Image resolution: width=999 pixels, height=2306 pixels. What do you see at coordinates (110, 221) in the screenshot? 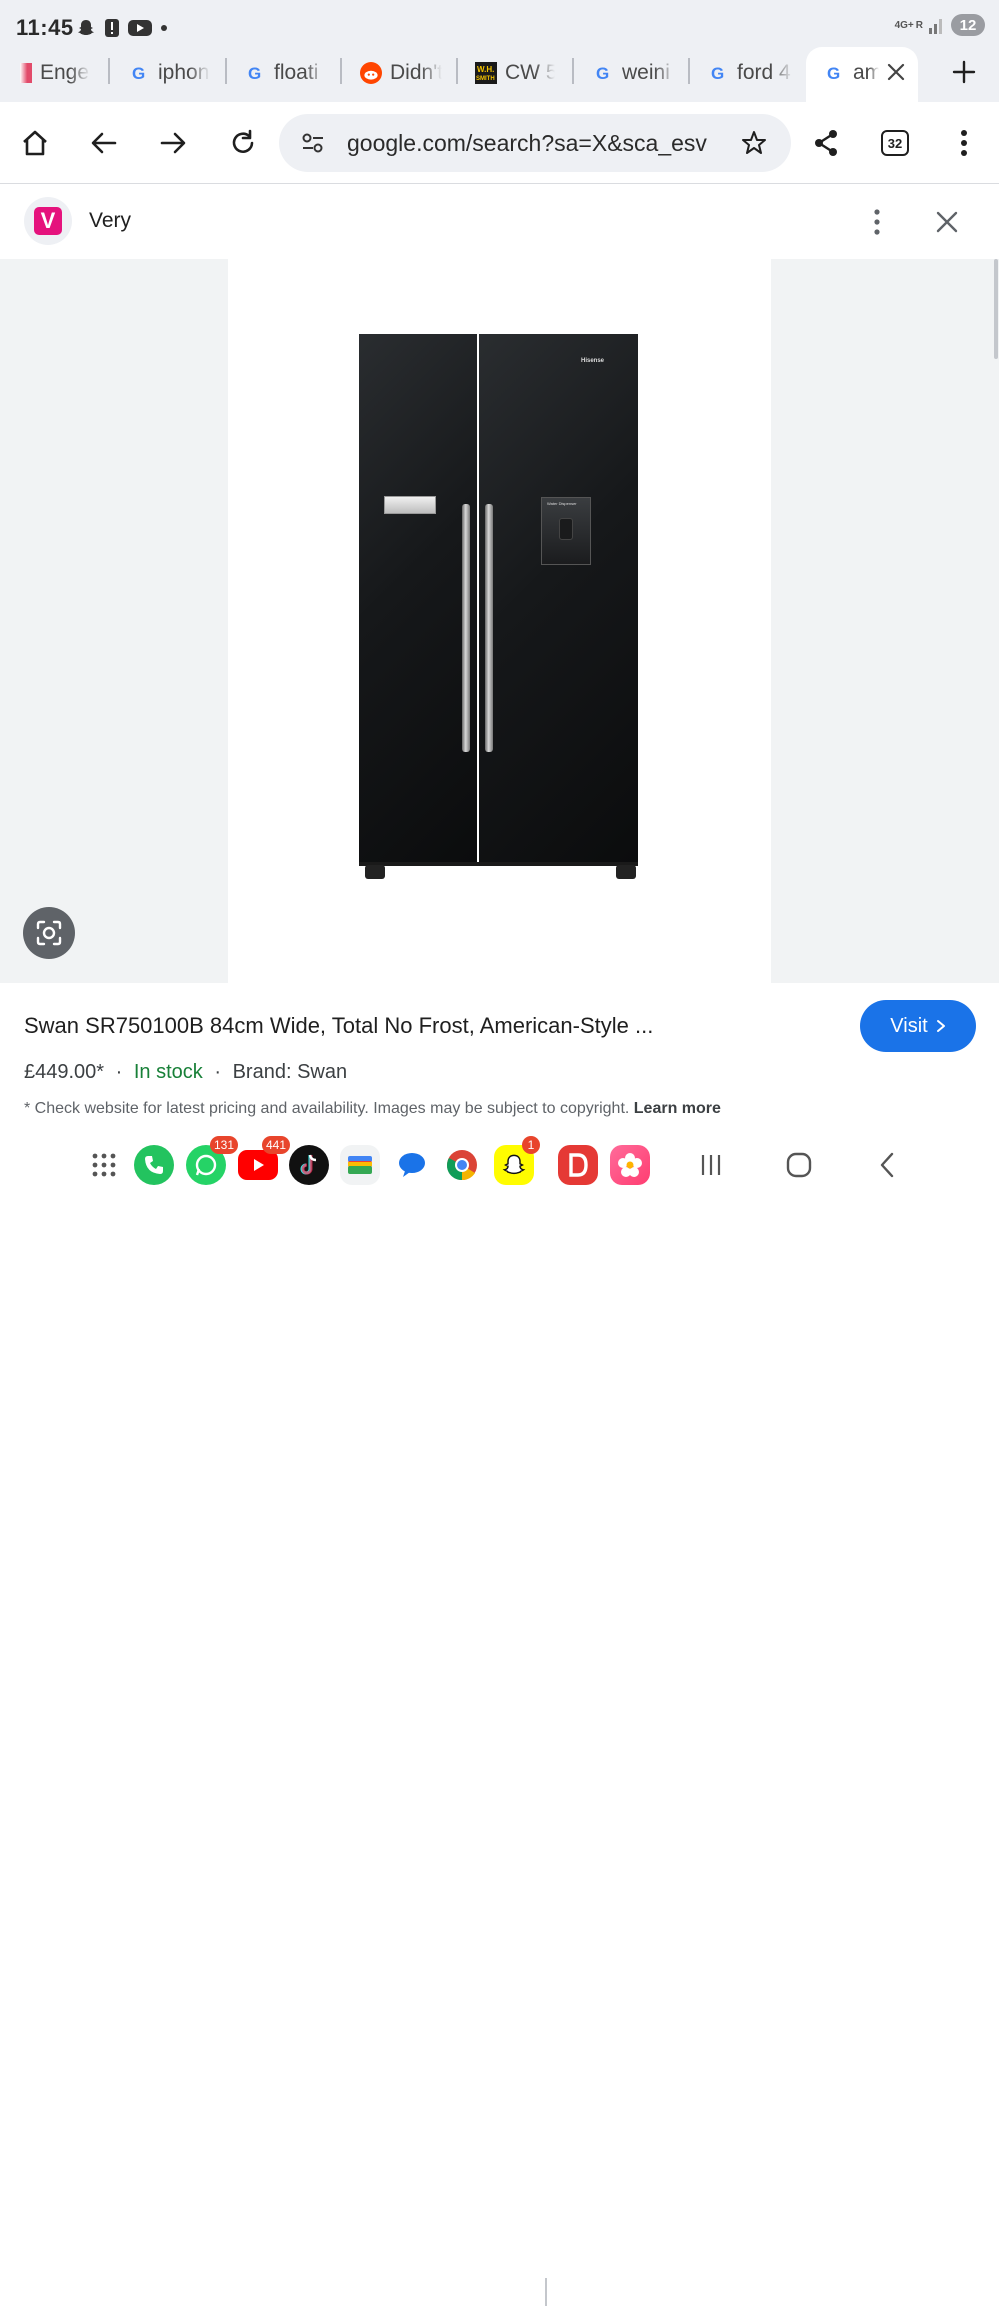
I see `site-name: Very` at bounding box center [110, 221].